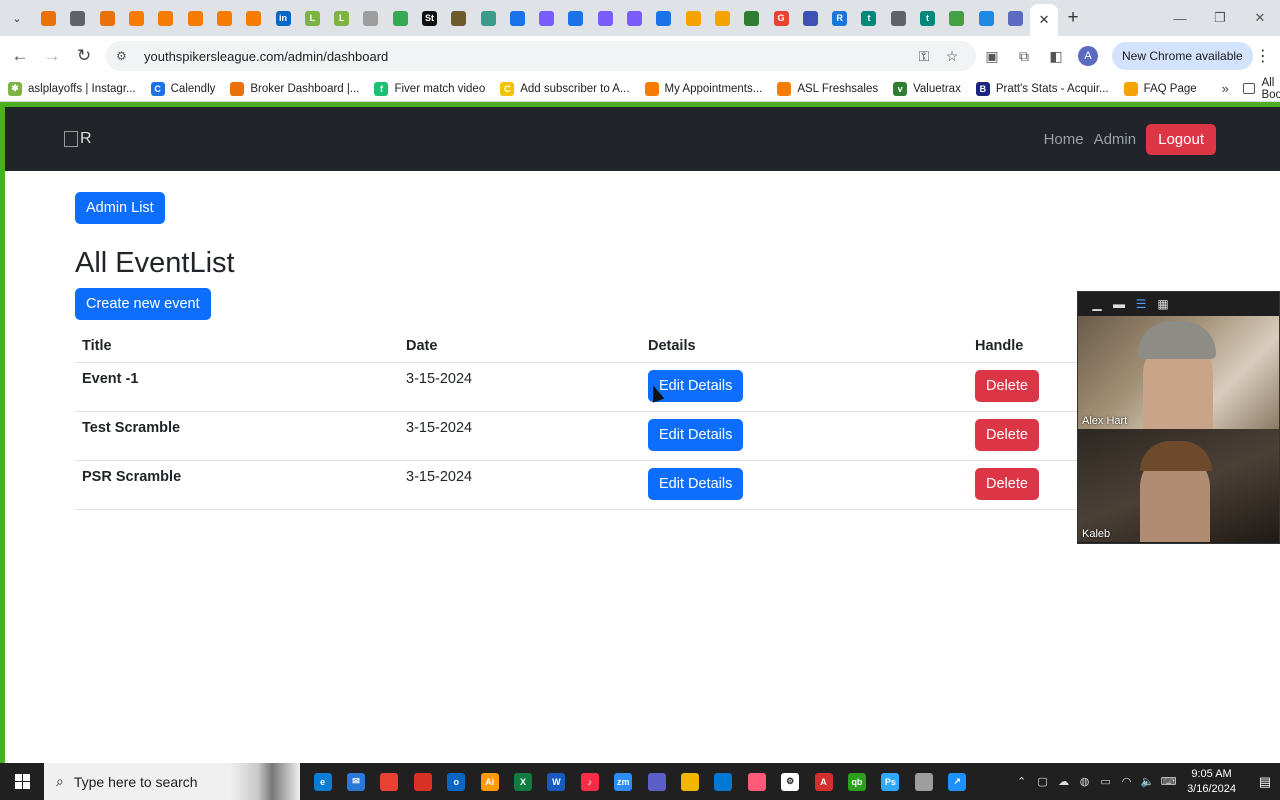 The height and width of the screenshot is (800, 1280). What do you see at coordinates (172, 781) in the screenshot?
I see `taskbar-search-box: ⌕ Type here to search` at bounding box center [172, 781].